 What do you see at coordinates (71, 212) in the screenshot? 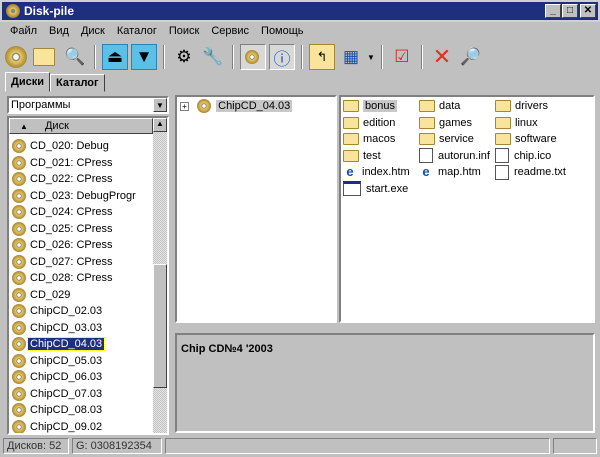
I see `disk-label: CD_024: CPress` at bounding box center [71, 212].